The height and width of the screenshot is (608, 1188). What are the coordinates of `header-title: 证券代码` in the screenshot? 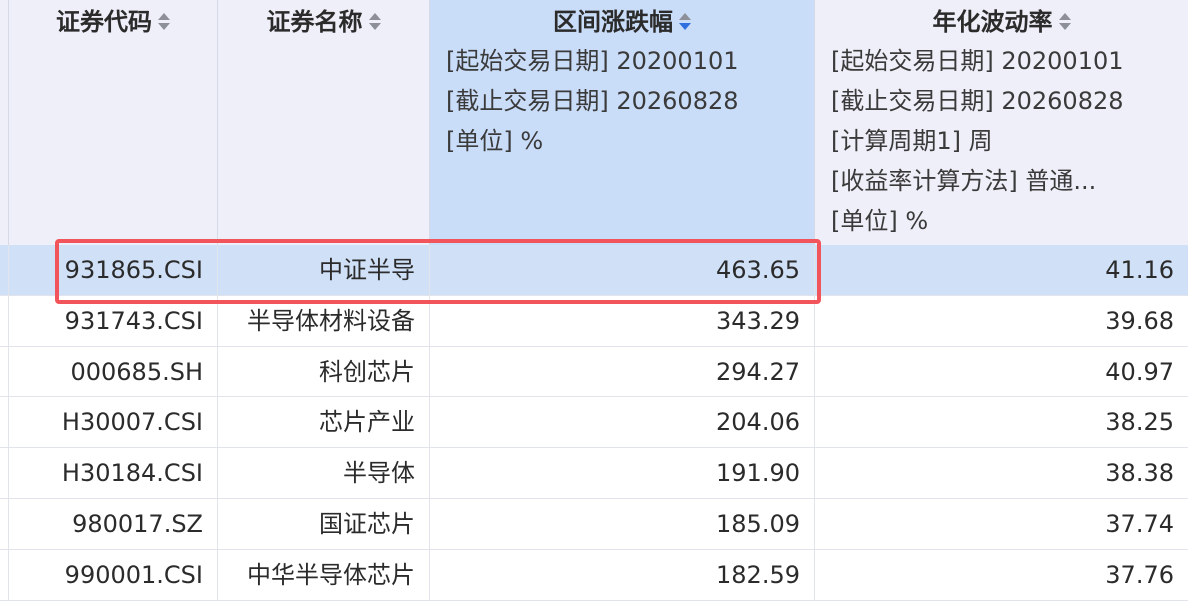 It's located at (104, 22).